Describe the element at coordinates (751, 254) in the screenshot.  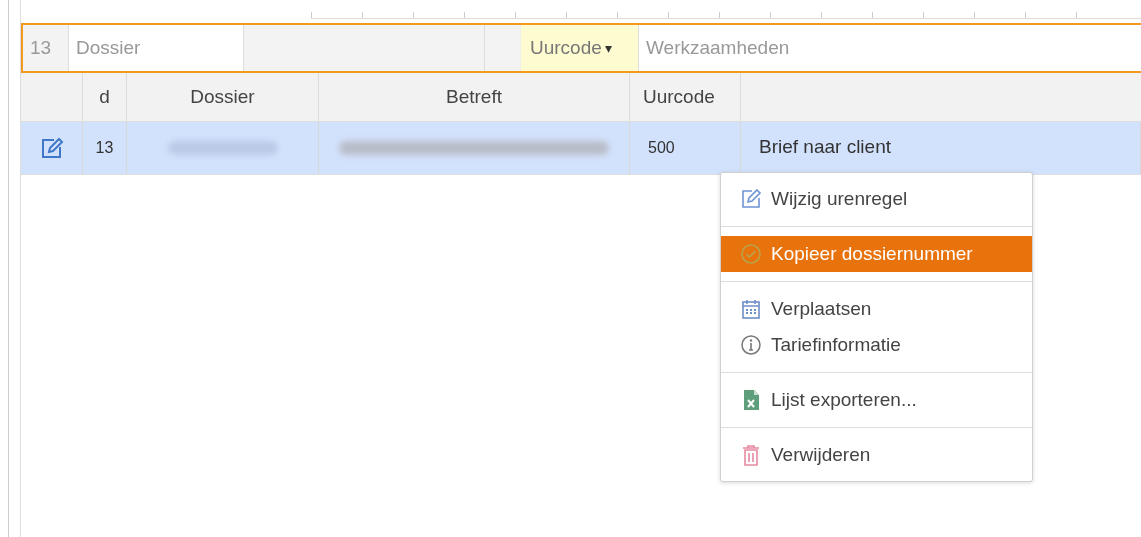
I see `check-circle-icon` at that location.